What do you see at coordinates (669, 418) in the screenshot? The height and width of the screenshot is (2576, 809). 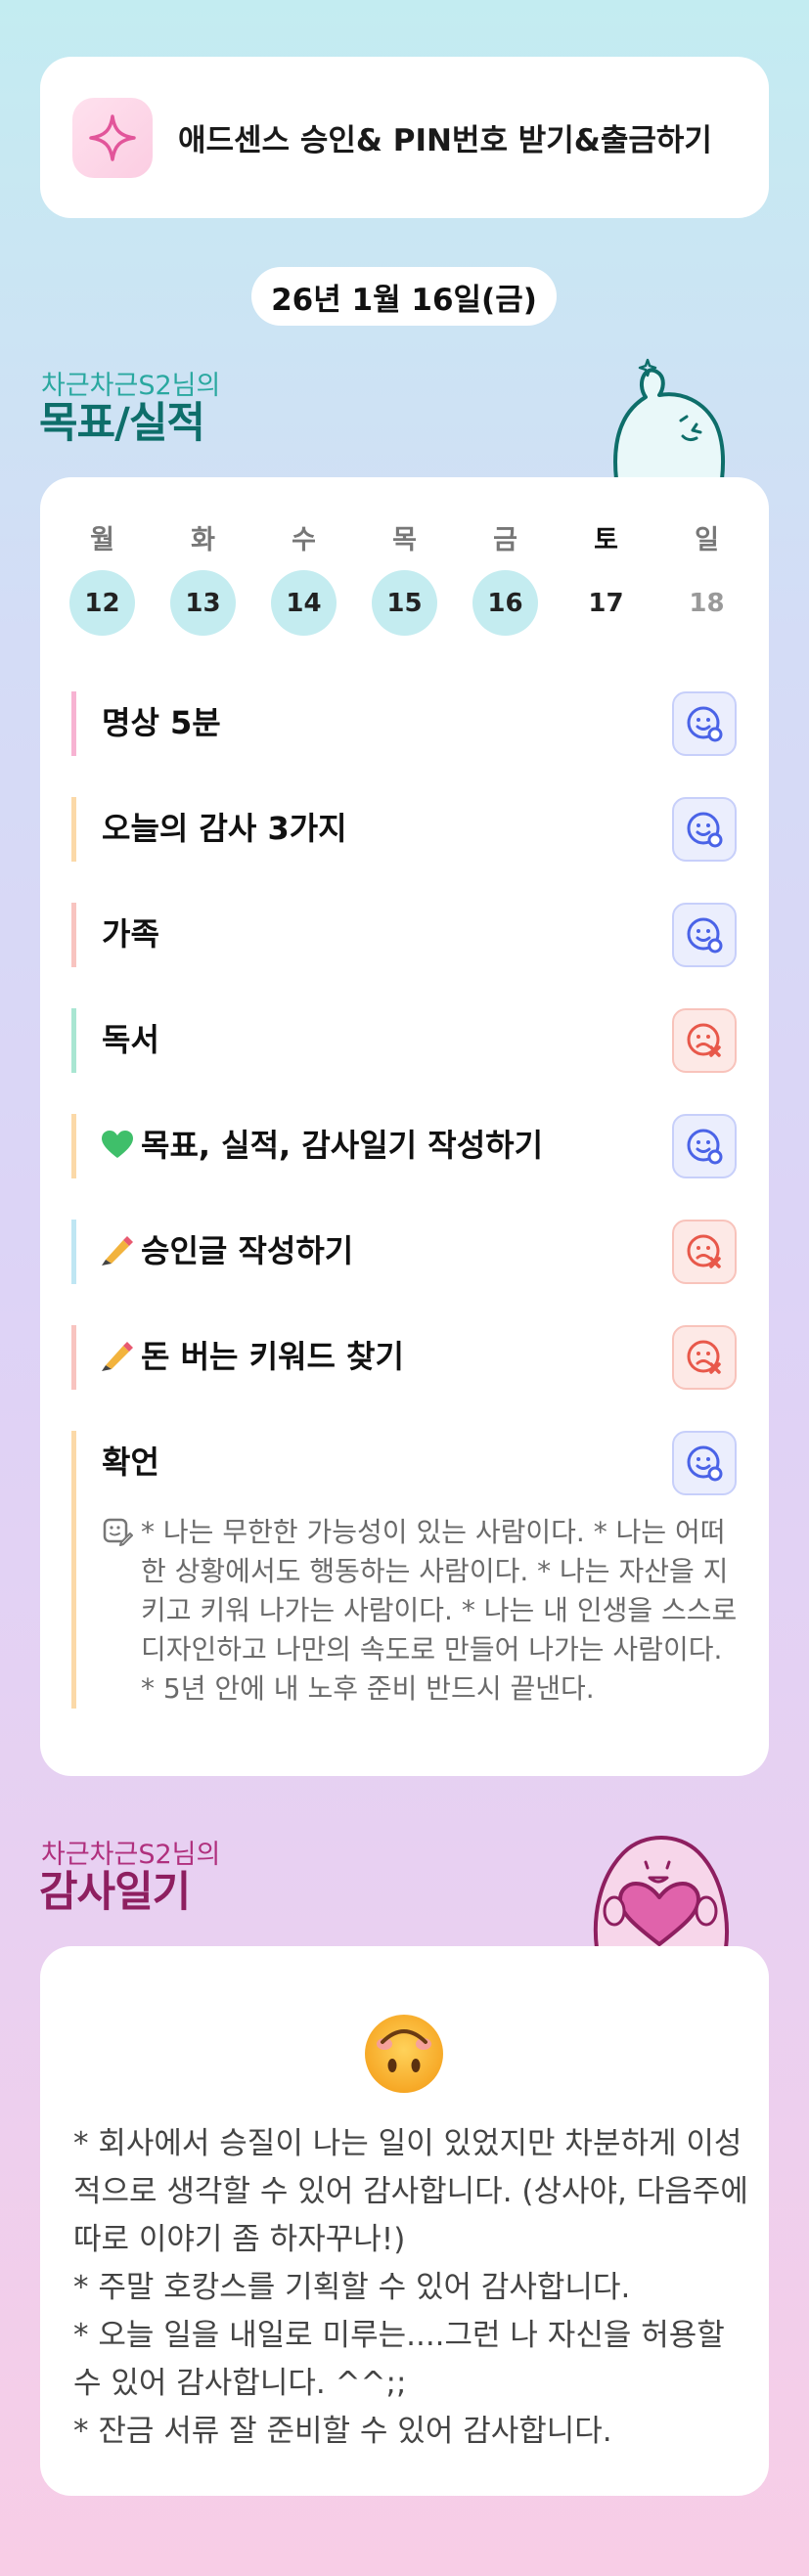 I see `mascot-waving-icon` at bounding box center [669, 418].